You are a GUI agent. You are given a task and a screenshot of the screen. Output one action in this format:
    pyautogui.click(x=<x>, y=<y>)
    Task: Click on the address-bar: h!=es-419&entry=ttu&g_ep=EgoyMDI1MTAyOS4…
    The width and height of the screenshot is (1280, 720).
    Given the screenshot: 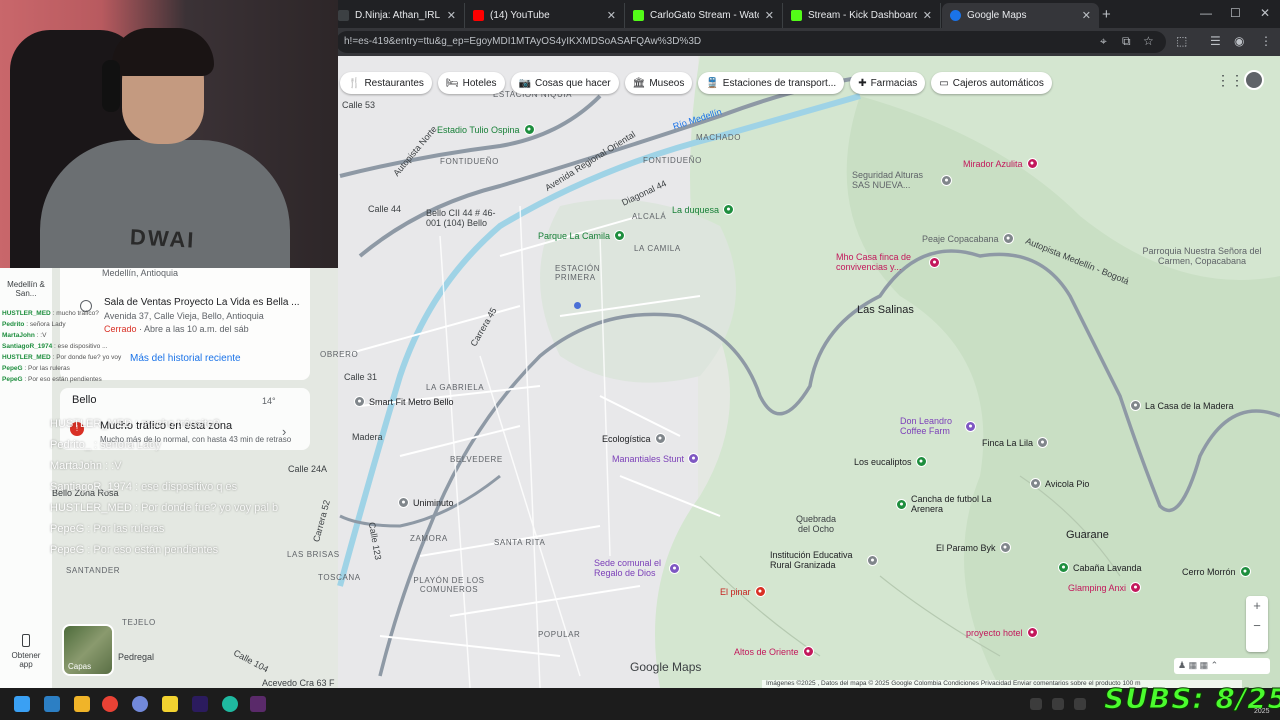 What is the action you would take?
    pyautogui.click(x=751, y=42)
    